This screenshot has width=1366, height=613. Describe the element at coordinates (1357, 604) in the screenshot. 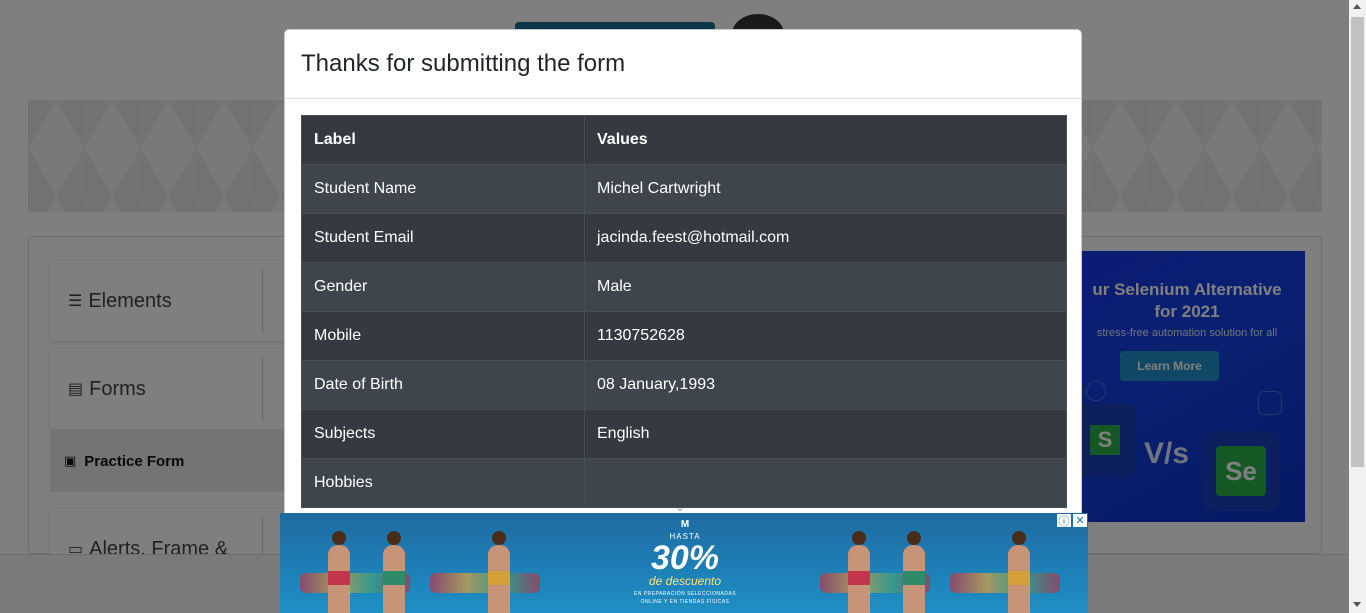

I see `scroll-down-icon` at that location.